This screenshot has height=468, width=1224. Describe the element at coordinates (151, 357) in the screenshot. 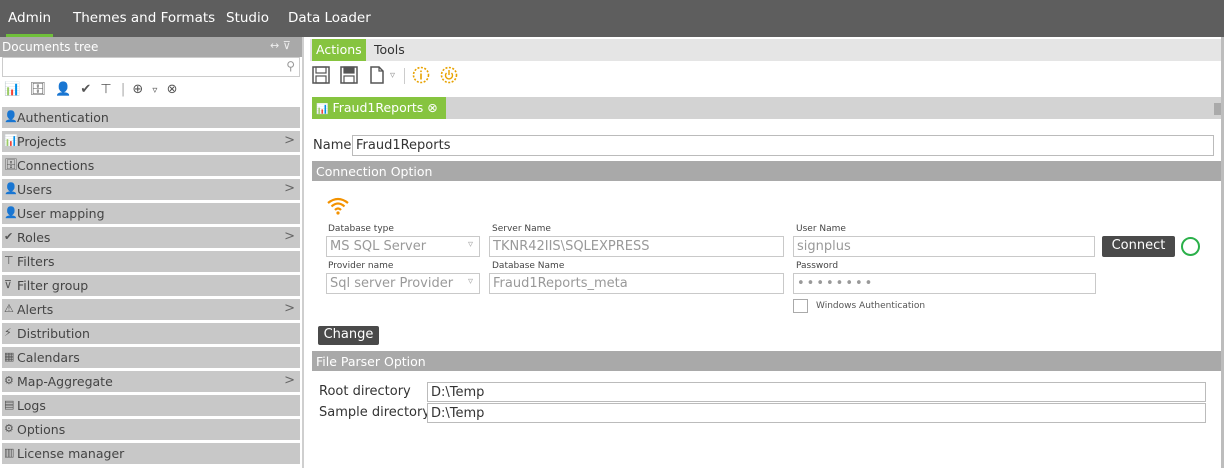

I see `sidebar-item-calendars: ▦ Calendars` at that location.